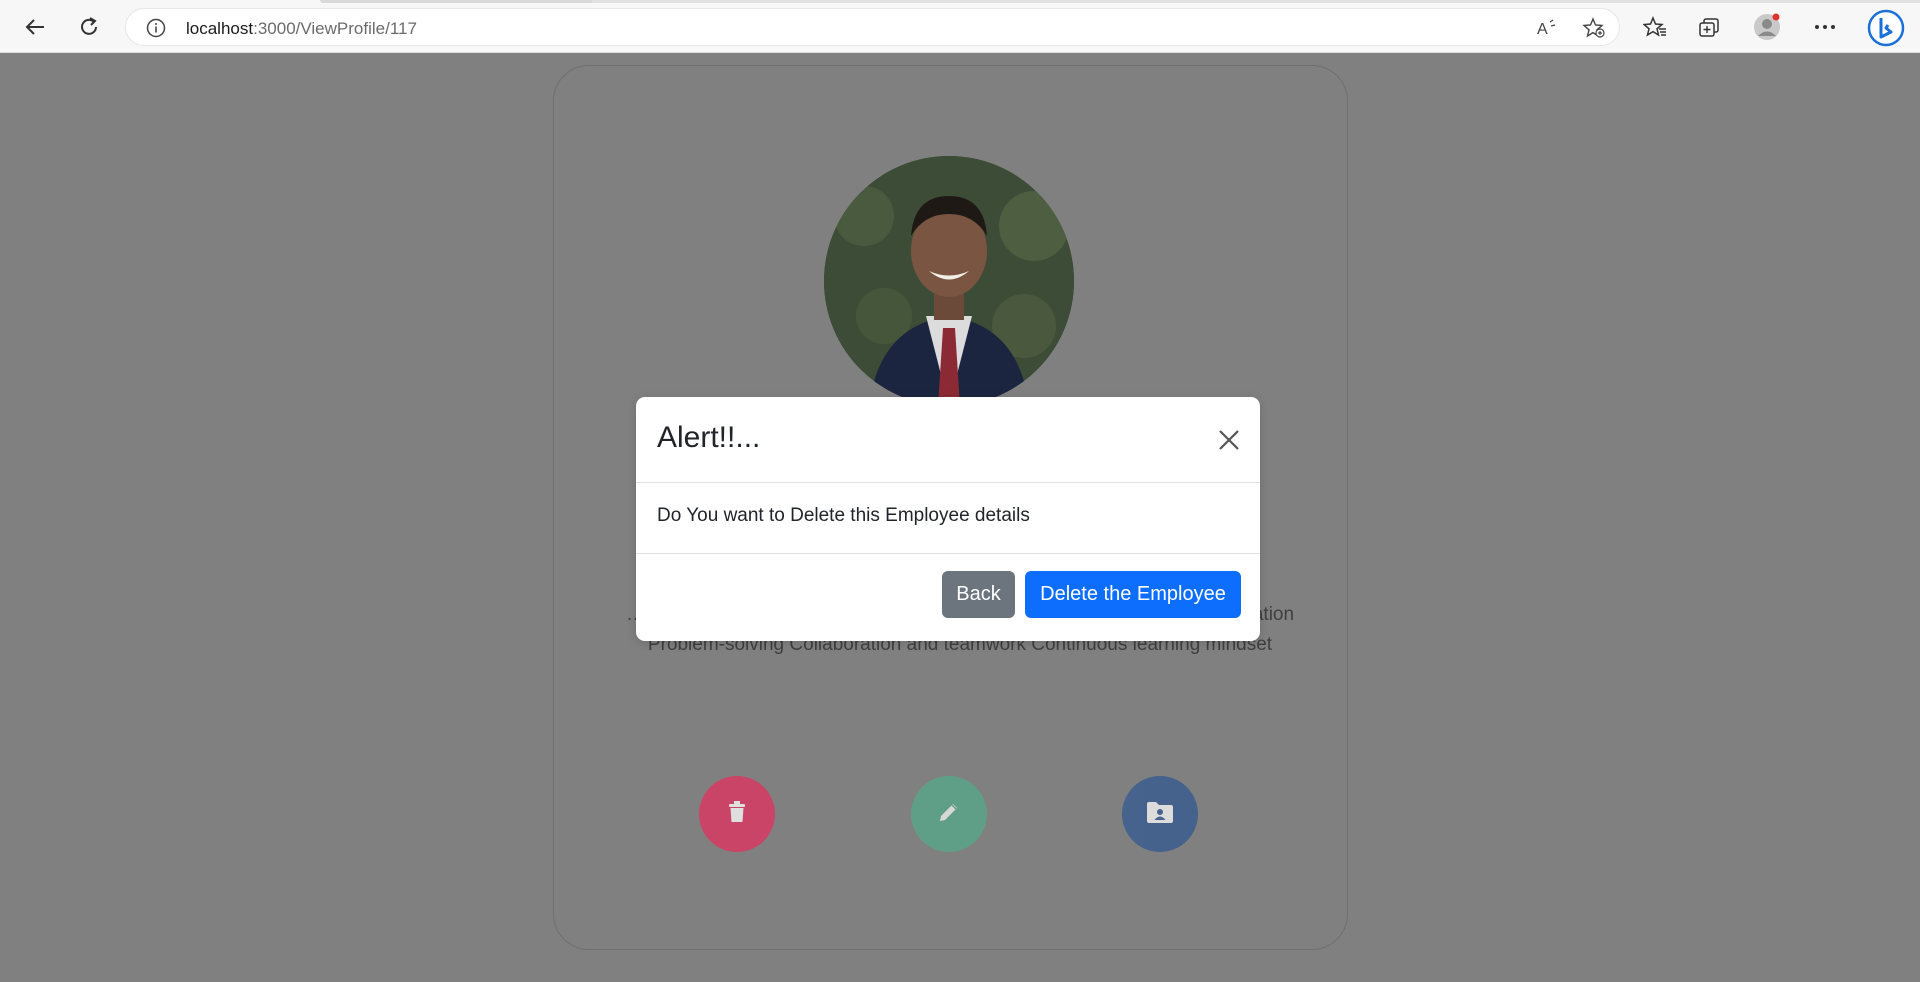 This screenshot has height=982, width=1920. Describe the element at coordinates (949, 281) in the screenshot. I see `employee-avatar` at that location.